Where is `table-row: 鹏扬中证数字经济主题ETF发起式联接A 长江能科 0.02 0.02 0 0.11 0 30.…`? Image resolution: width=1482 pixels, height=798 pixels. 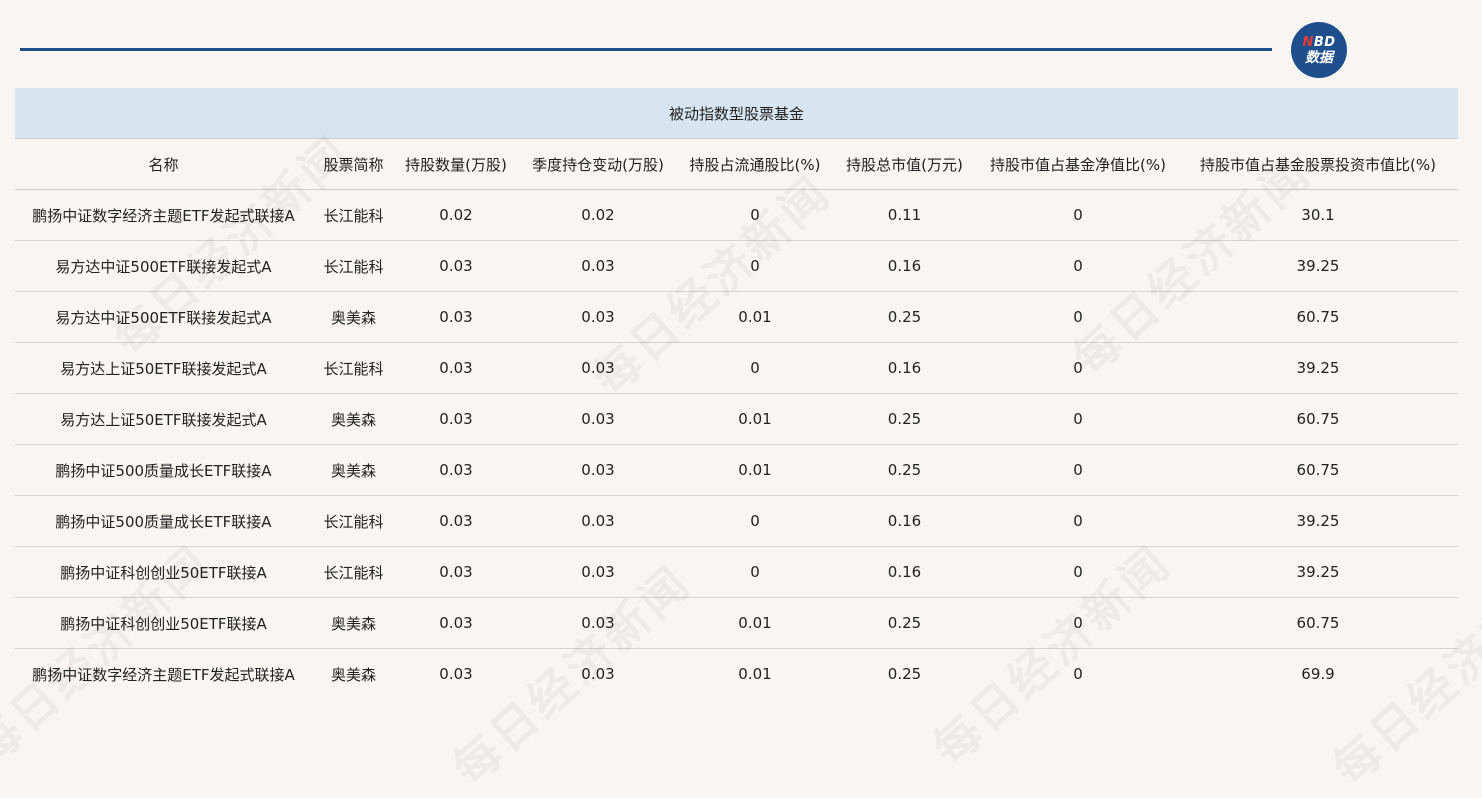 table-row: 鹏扬中证数字经济主题ETF发起式联接A 长江能科 0.02 0.02 0 0.11 0 30.… is located at coordinates (737, 215).